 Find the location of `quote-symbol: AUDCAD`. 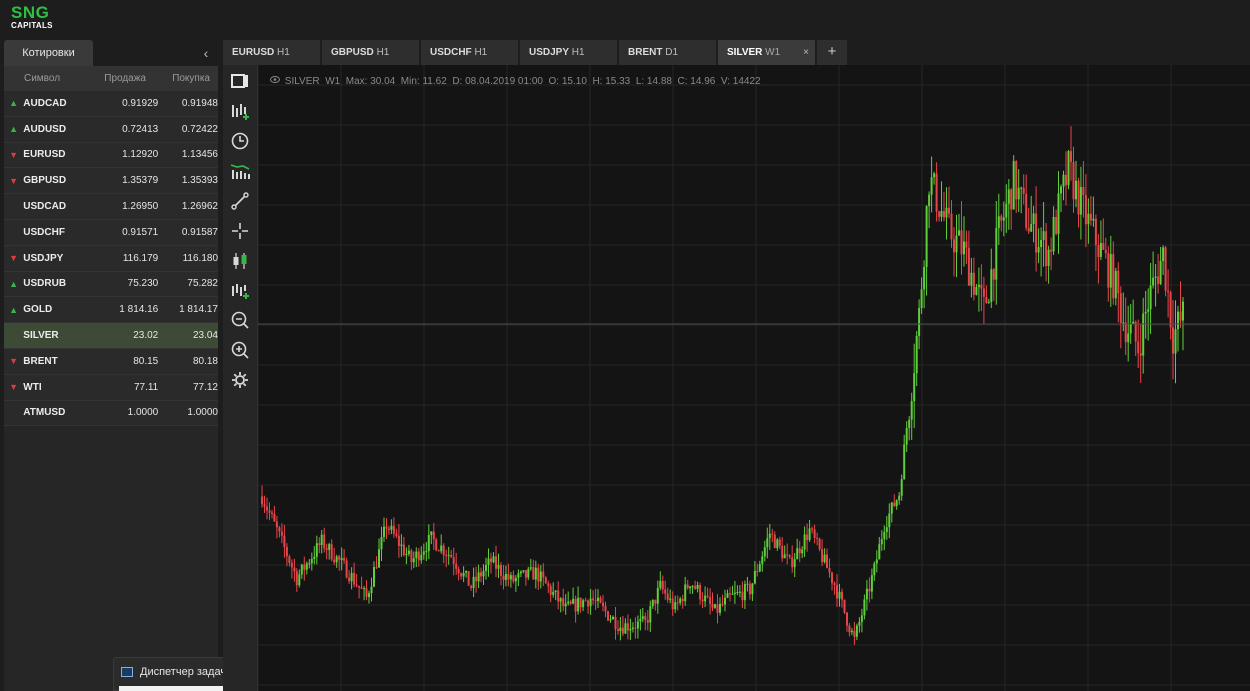

quote-symbol: AUDCAD is located at coordinates (45, 103).